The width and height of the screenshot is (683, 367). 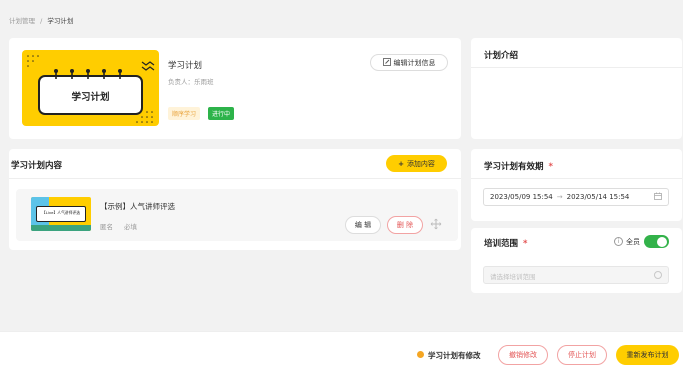 What do you see at coordinates (598, 197) in the screenshot?
I see `date-end: 2023/05/14 15:54` at bounding box center [598, 197].